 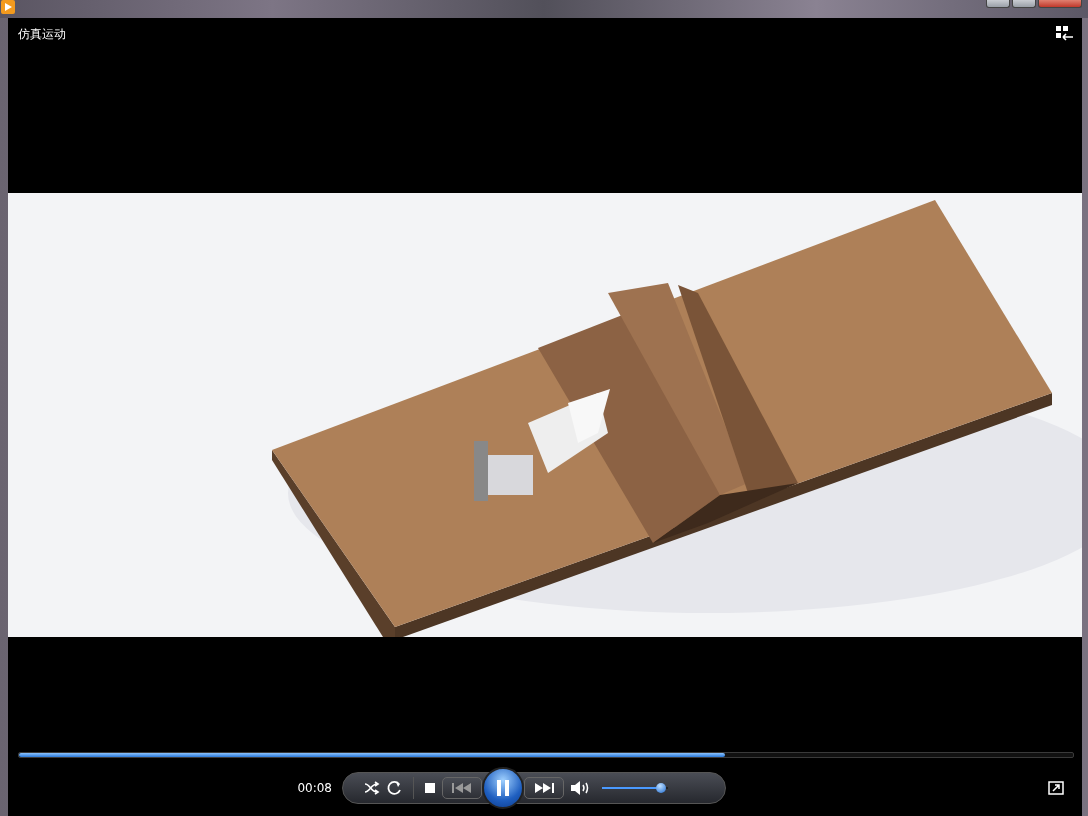 I want to click on maximize-button, so click(x=1024, y=4).